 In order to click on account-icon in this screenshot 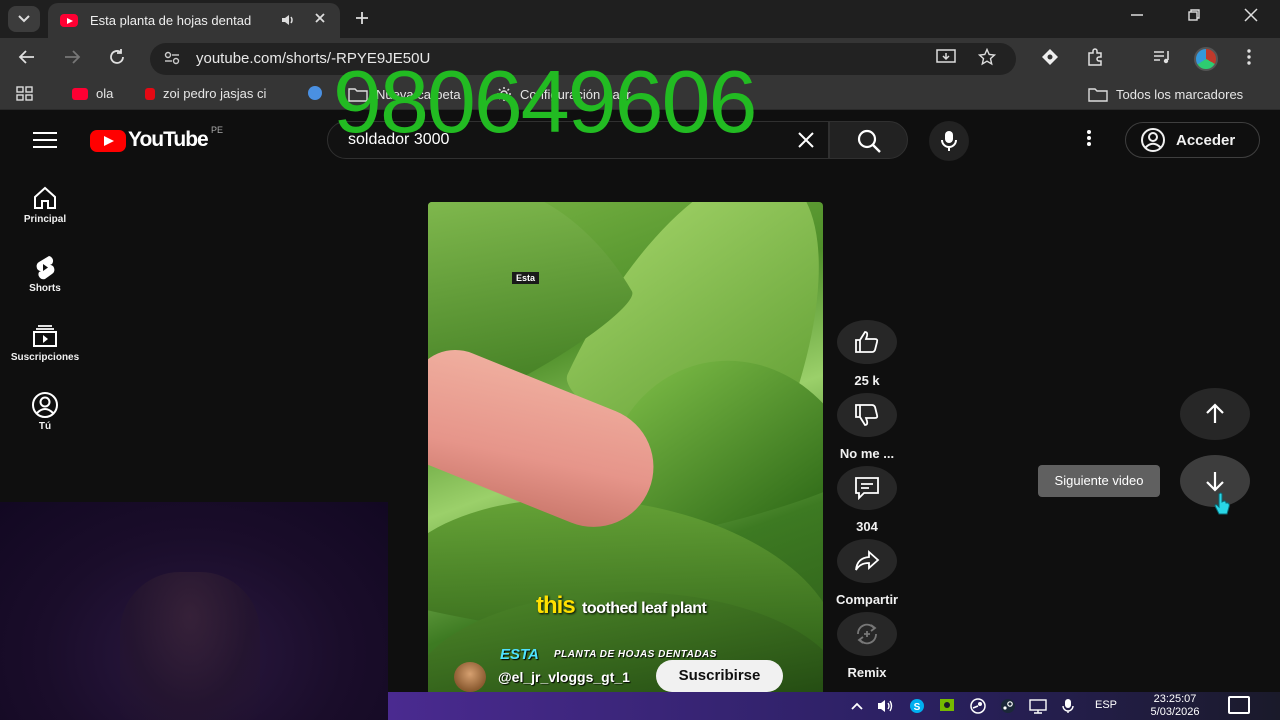, I will do `click(45, 405)`.